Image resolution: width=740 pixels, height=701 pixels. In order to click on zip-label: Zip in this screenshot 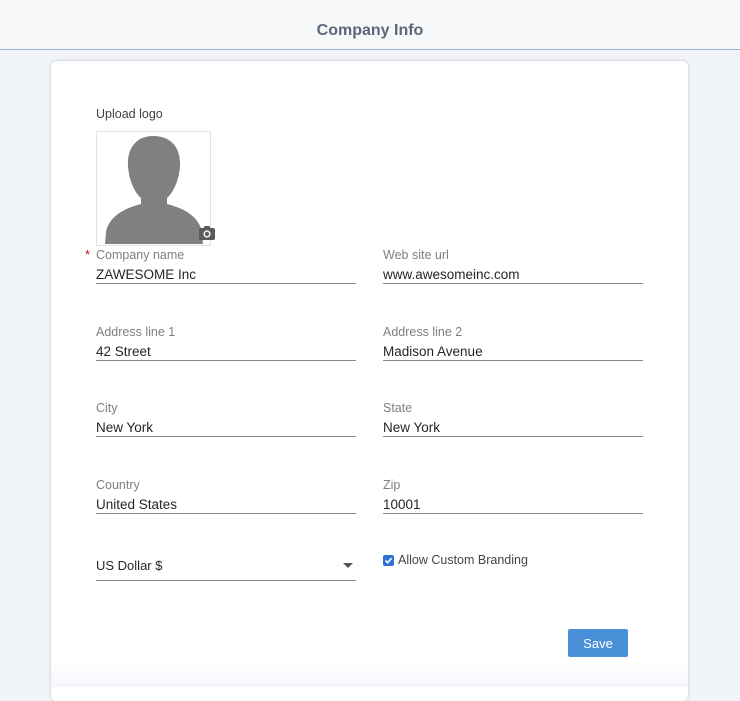, I will do `click(392, 485)`.